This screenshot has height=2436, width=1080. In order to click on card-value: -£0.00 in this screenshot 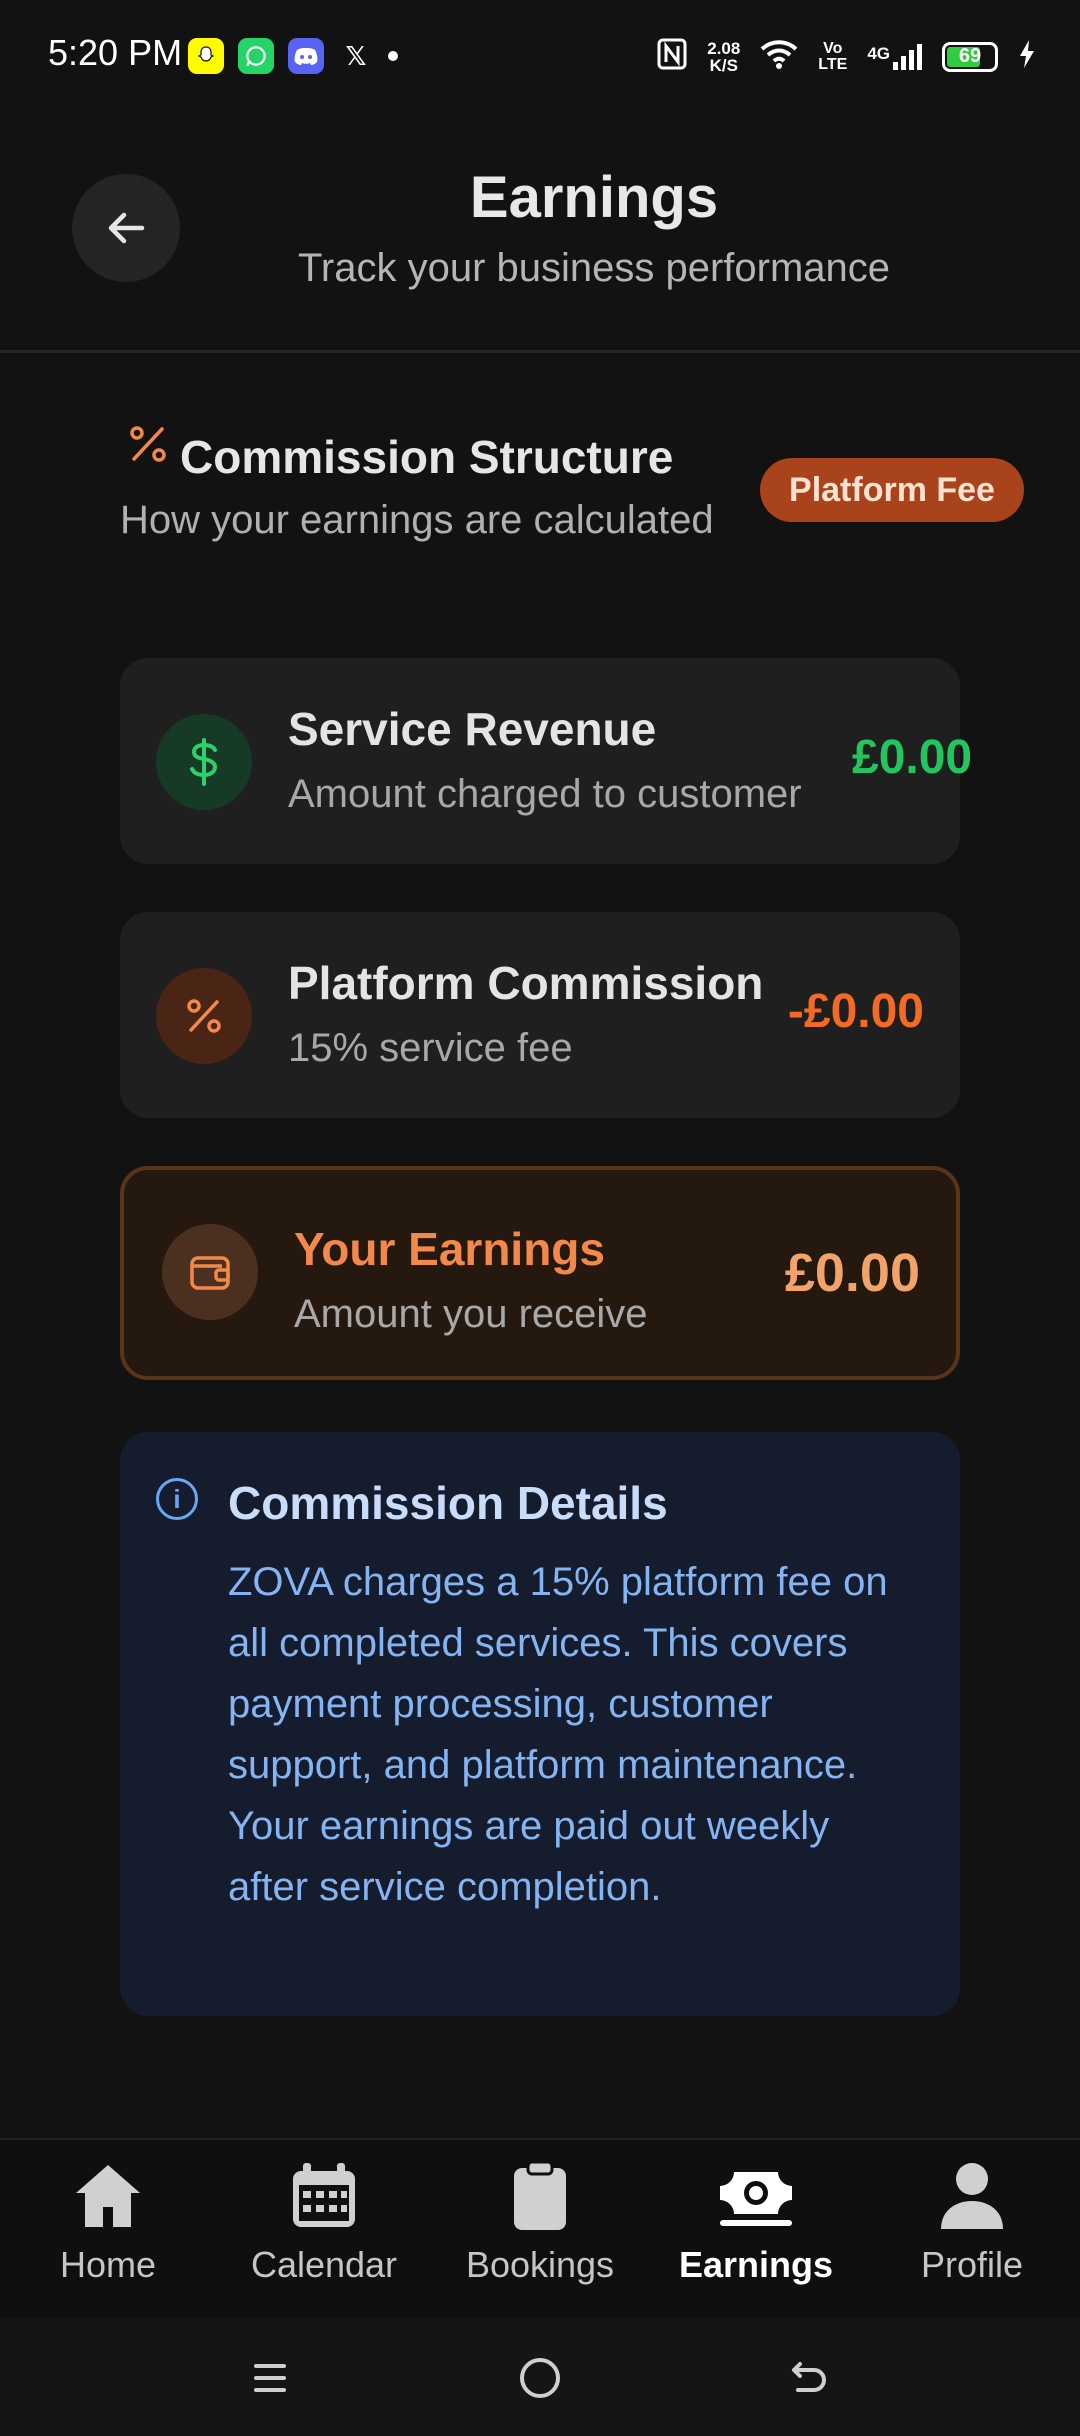, I will do `click(855, 1011)`.